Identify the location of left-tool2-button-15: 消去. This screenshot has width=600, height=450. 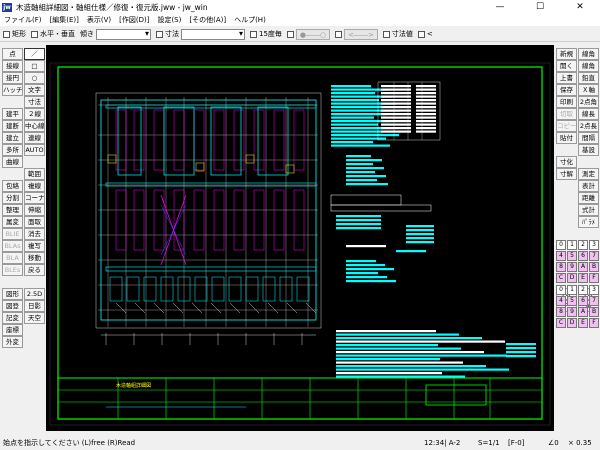
(34, 234).